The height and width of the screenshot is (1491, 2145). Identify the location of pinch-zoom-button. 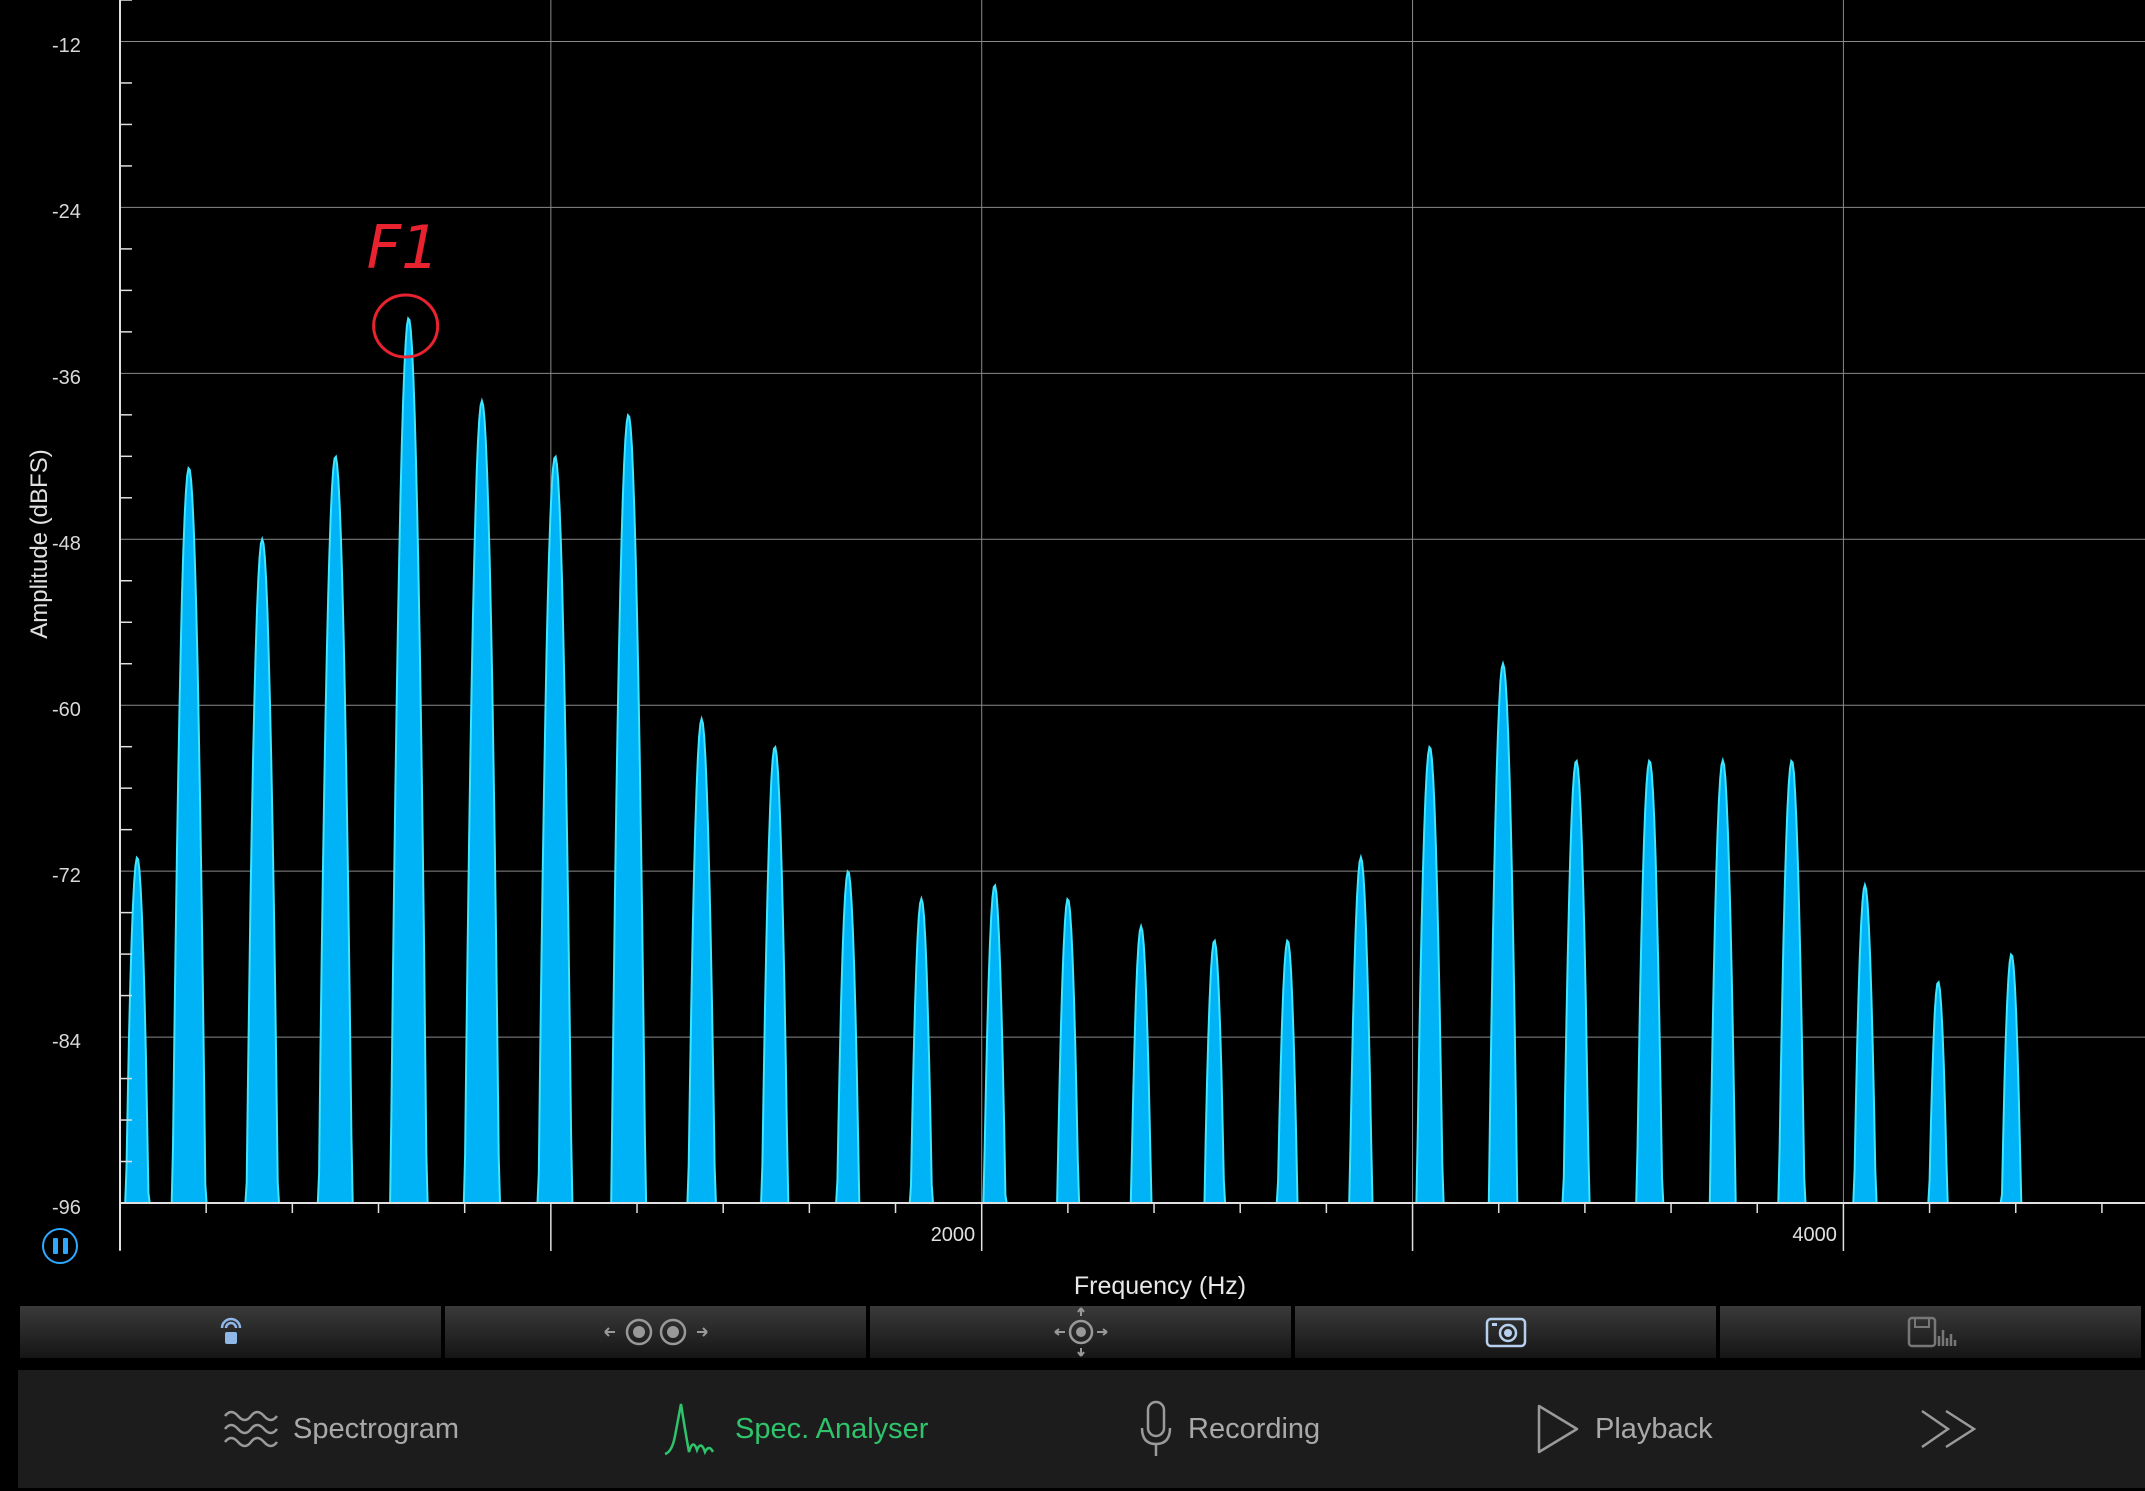
(655, 1332).